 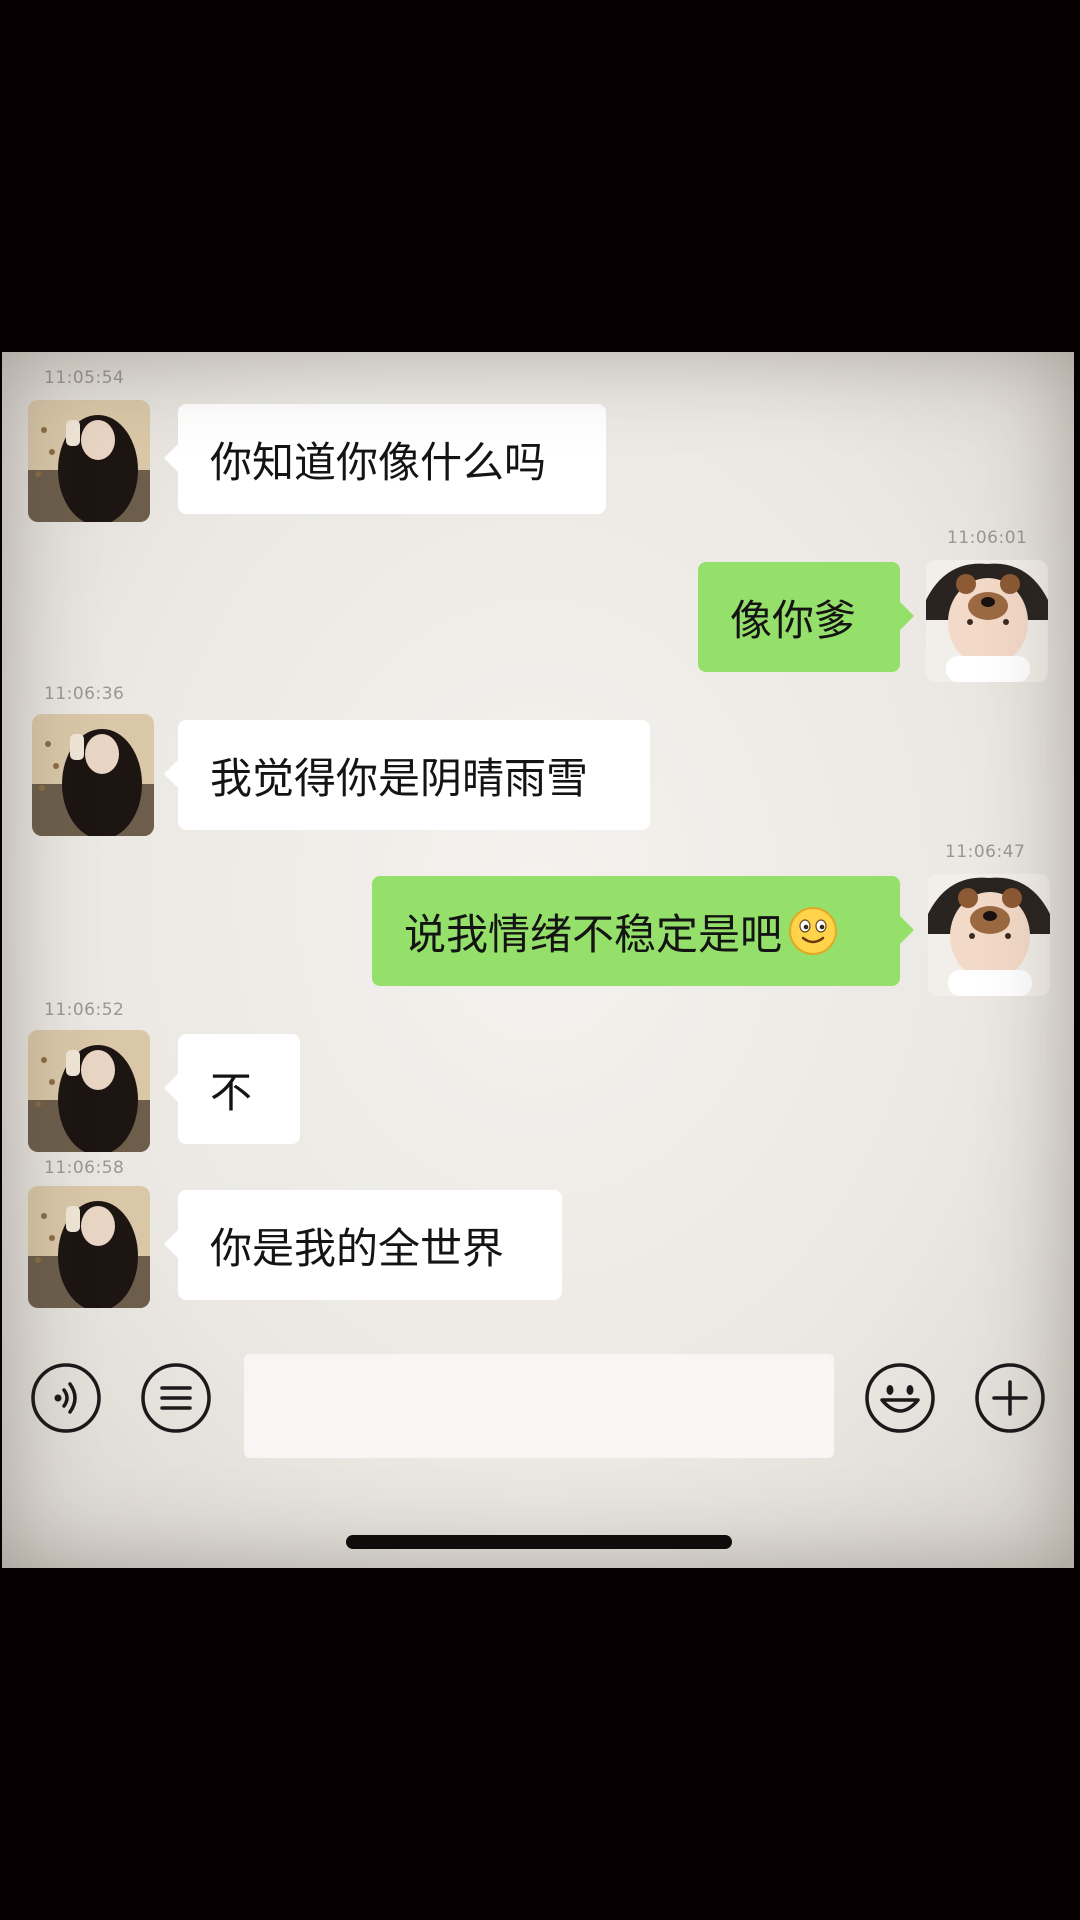 What do you see at coordinates (985, 852) in the screenshot?
I see `message-timestamp: 11:06:47` at bounding box center [985, 852].